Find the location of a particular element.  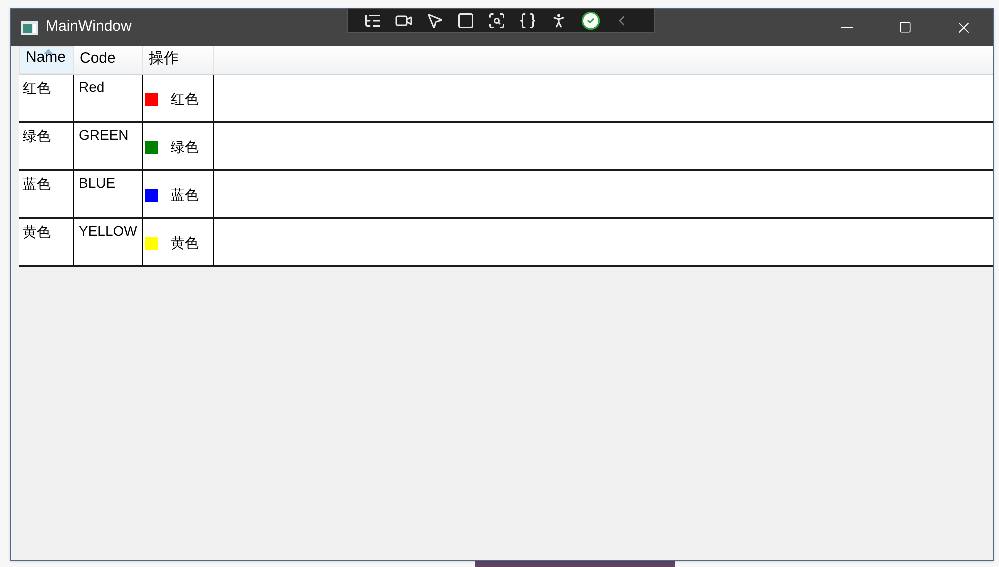

window-title: MainWindow is located at coordinates (89, 27).